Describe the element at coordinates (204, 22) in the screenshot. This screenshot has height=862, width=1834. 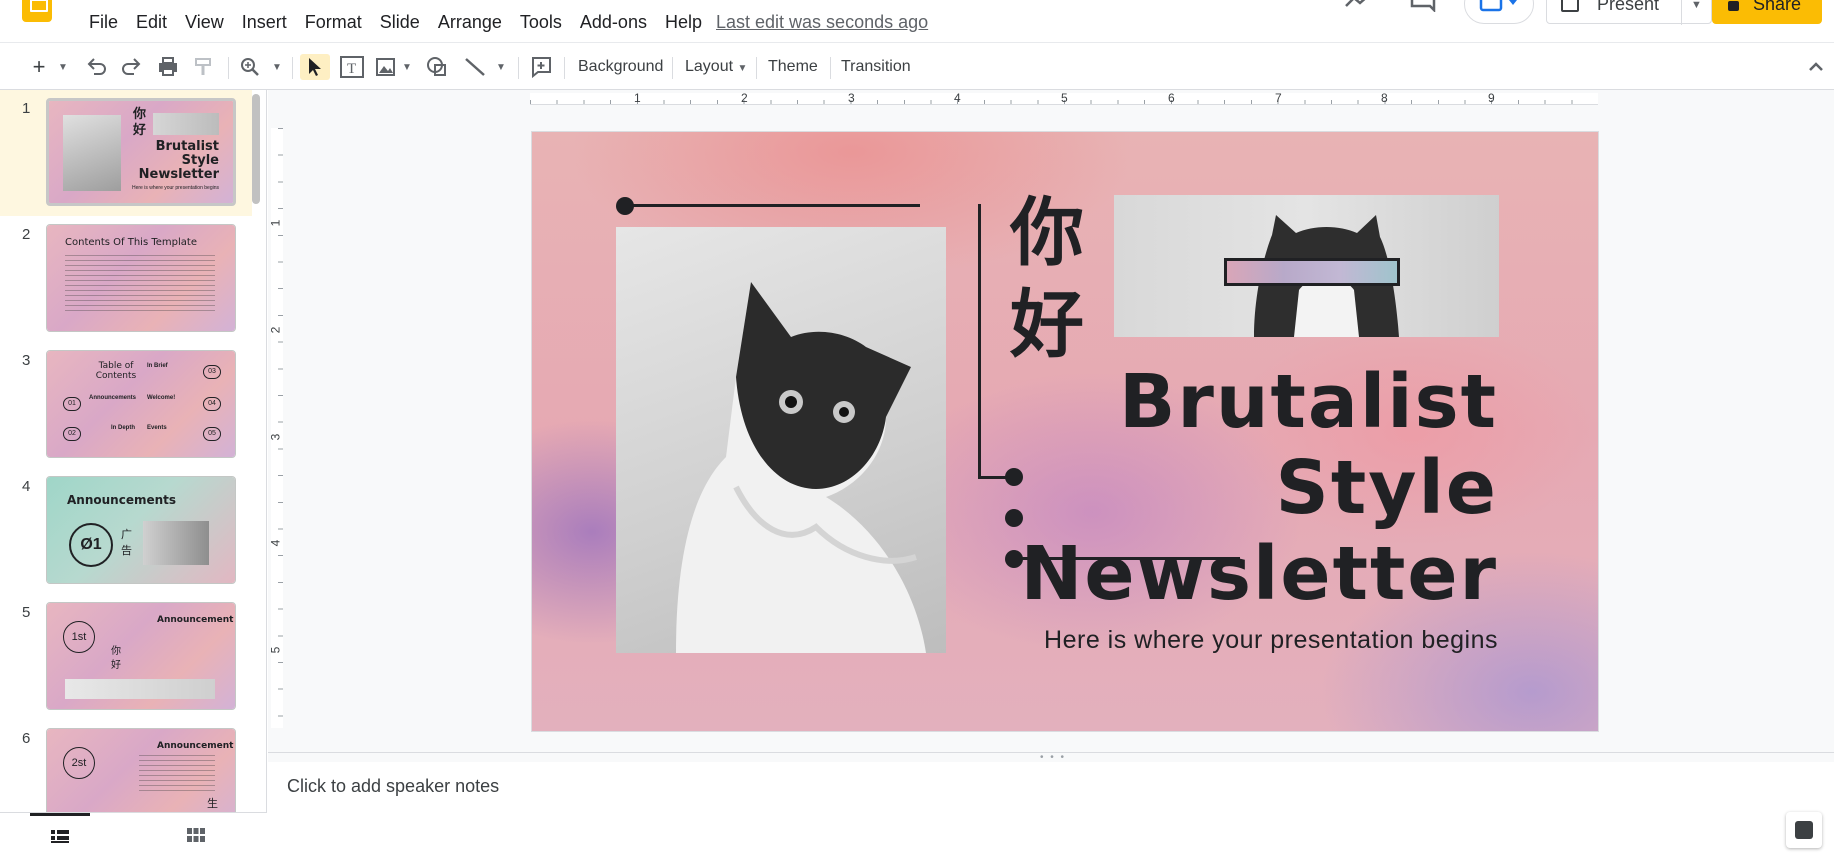
I see `menu-view: View` at that location.